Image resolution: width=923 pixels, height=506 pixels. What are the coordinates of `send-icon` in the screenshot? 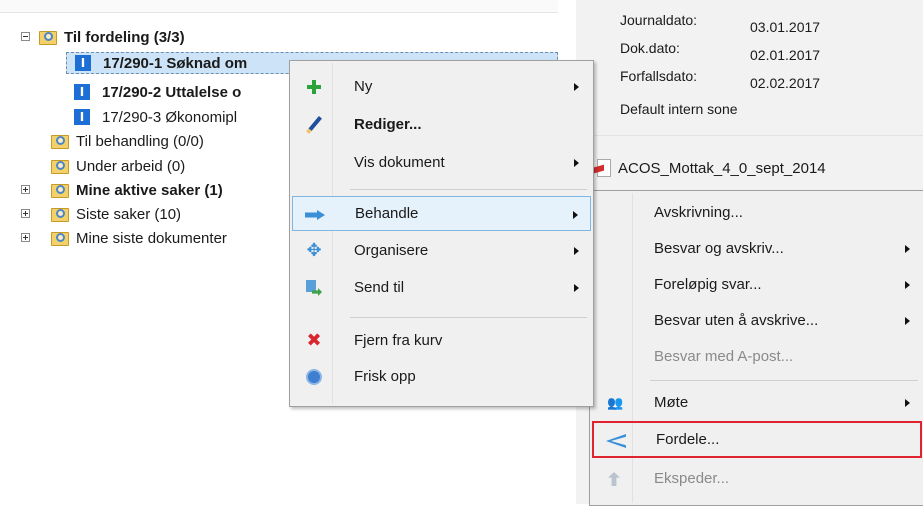 It's located at (314, 288).